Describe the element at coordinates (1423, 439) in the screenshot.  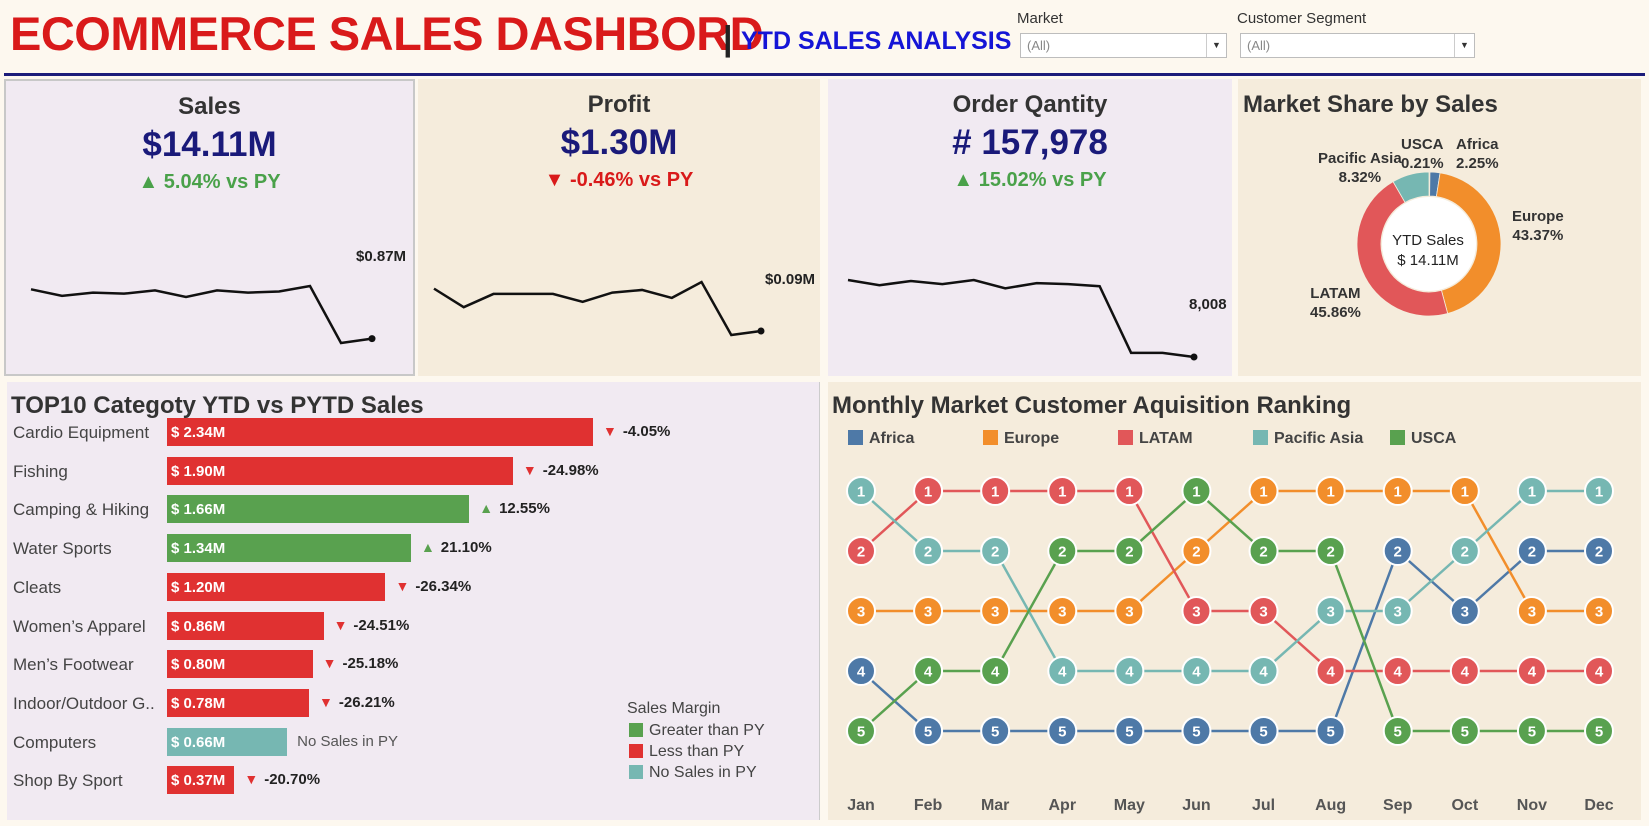
I see `legend-item-usca: USCA` at that location.